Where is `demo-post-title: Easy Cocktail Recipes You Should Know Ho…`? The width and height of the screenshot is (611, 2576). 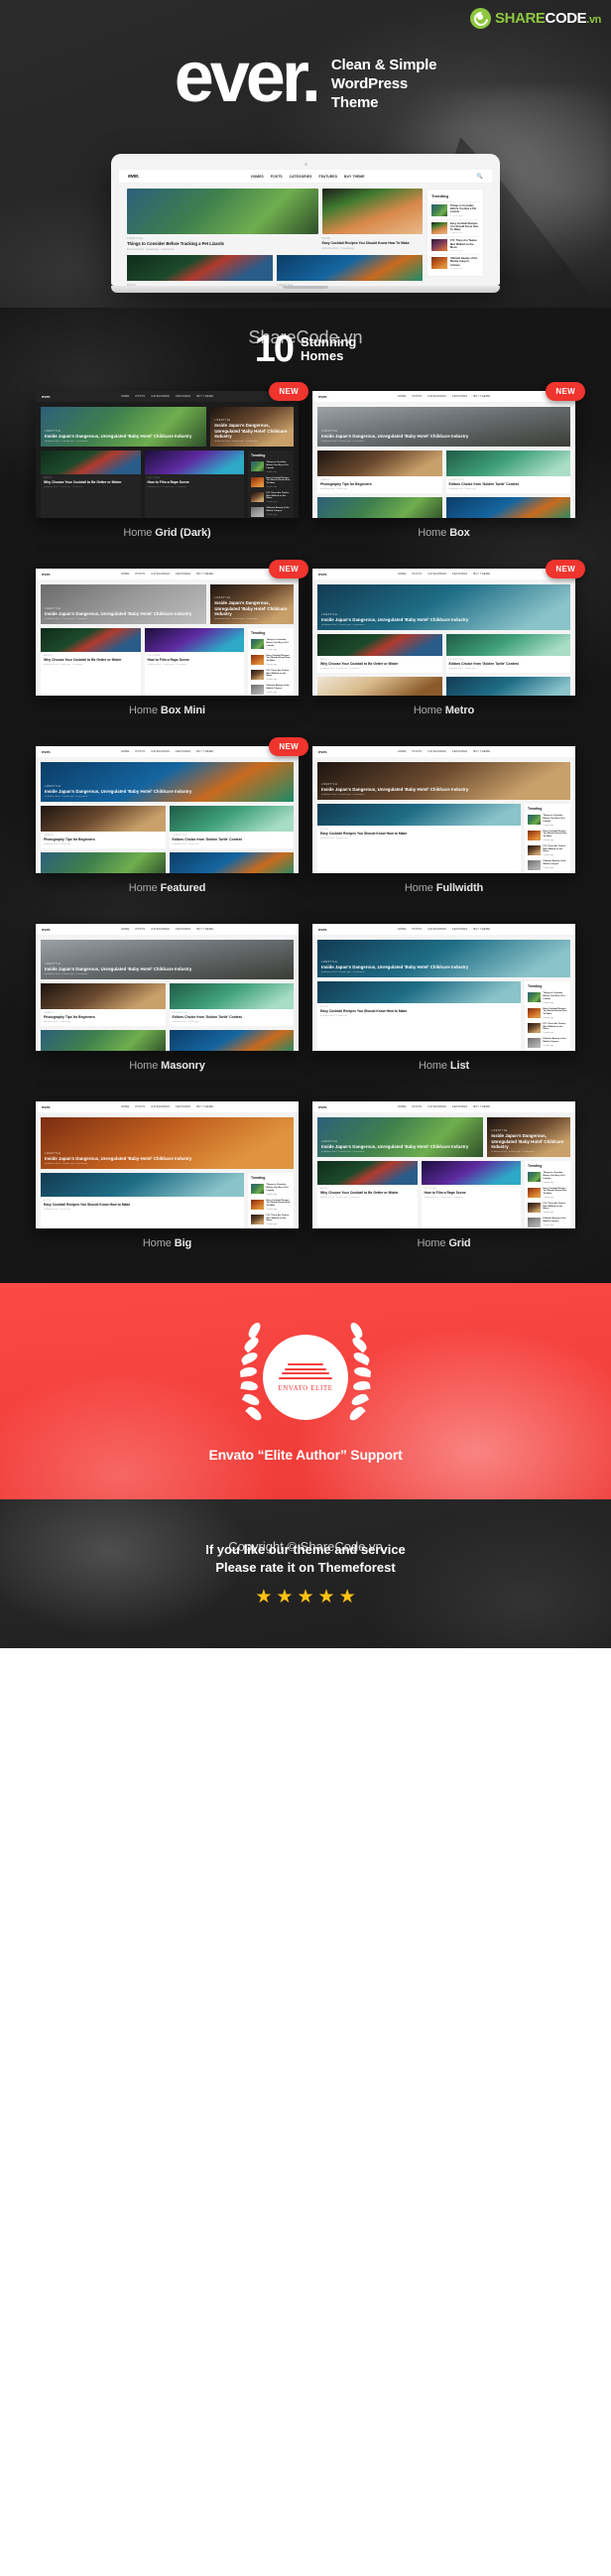
demo-post-title: Easy Cocktail Recipes You Should Know Ho… is located at coordinates (419, 834).